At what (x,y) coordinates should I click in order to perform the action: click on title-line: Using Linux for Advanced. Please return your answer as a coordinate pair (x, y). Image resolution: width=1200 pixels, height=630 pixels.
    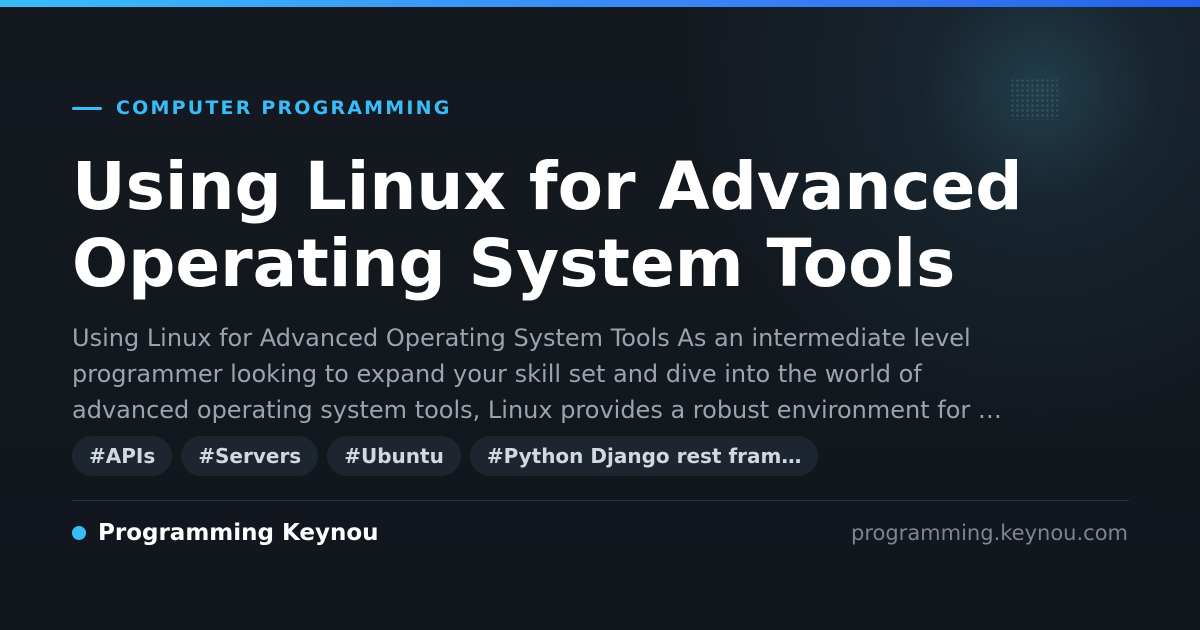
    Looking at the image, I should click on (547, 186).